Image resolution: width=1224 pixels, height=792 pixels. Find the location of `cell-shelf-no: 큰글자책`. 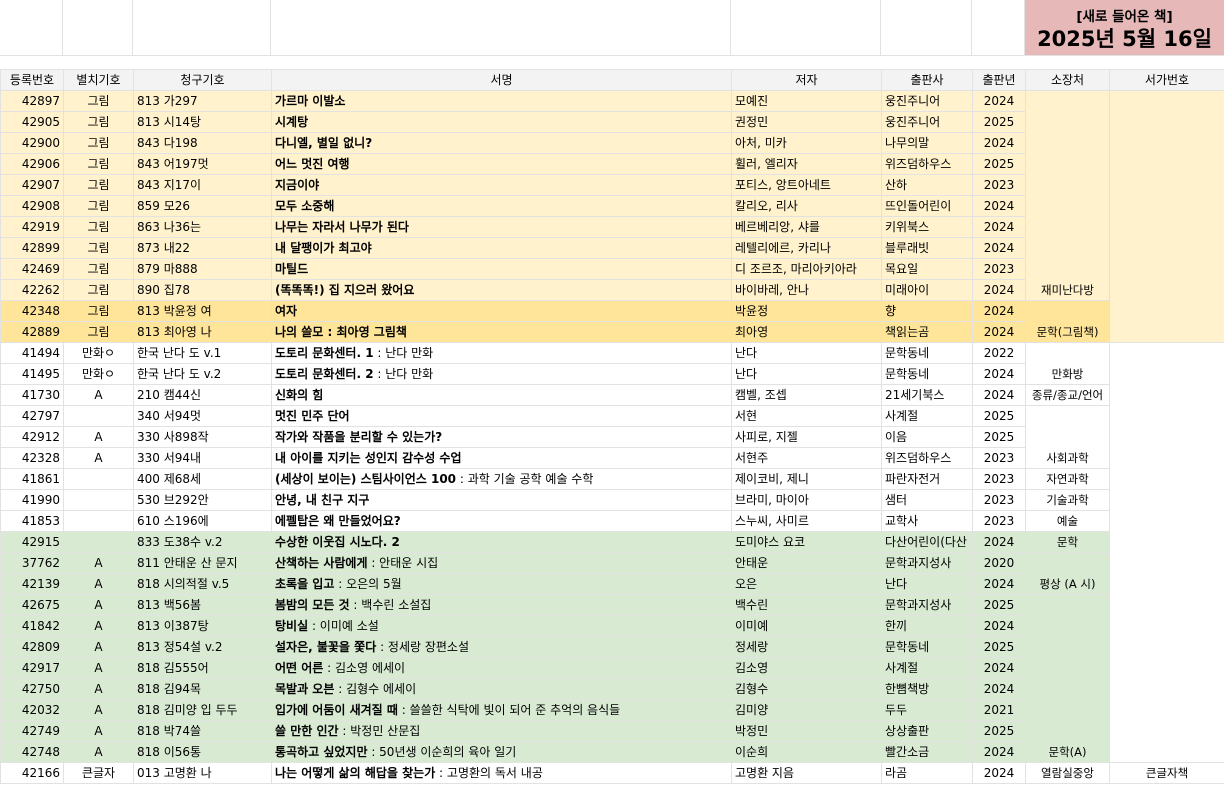

cell-shelf-no: 큰글자책 is located at coordinates (1166, 773).